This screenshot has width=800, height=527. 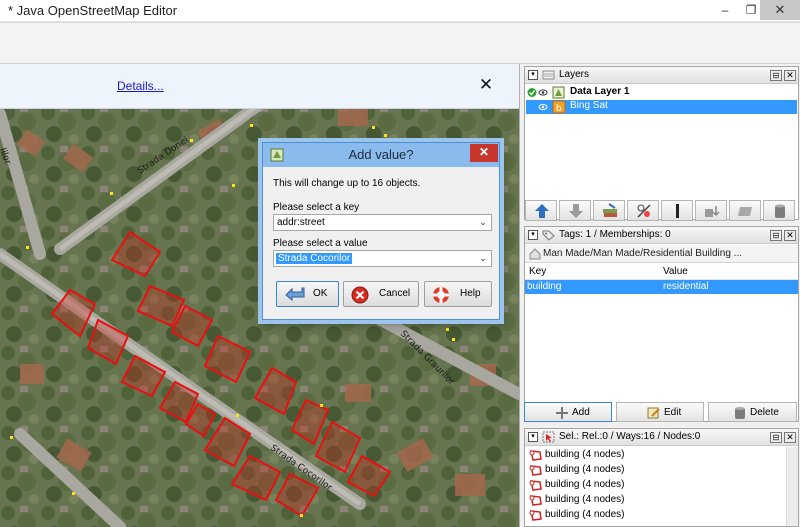 I want to click on delete-label: Delete, so click(x=764, y=412).